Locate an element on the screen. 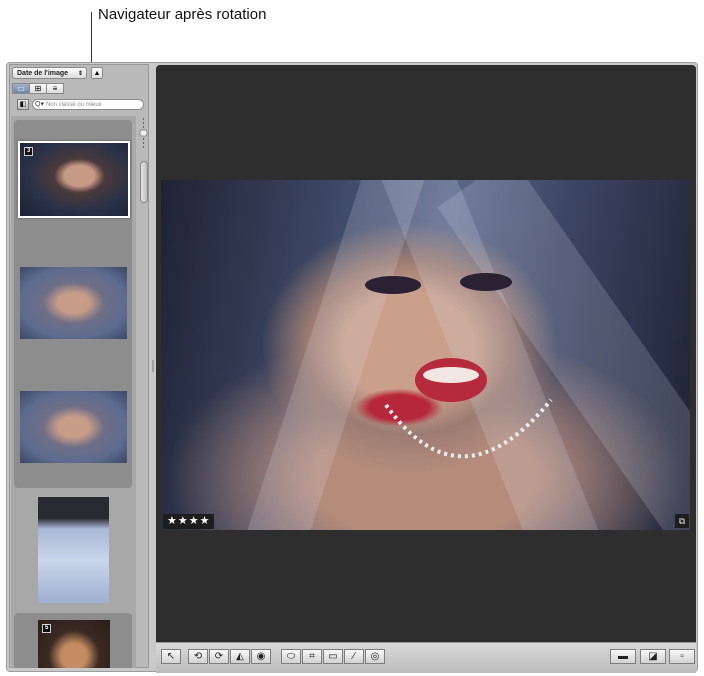  grid-view-icon: ⊞ is located at coordinates (38, 88).